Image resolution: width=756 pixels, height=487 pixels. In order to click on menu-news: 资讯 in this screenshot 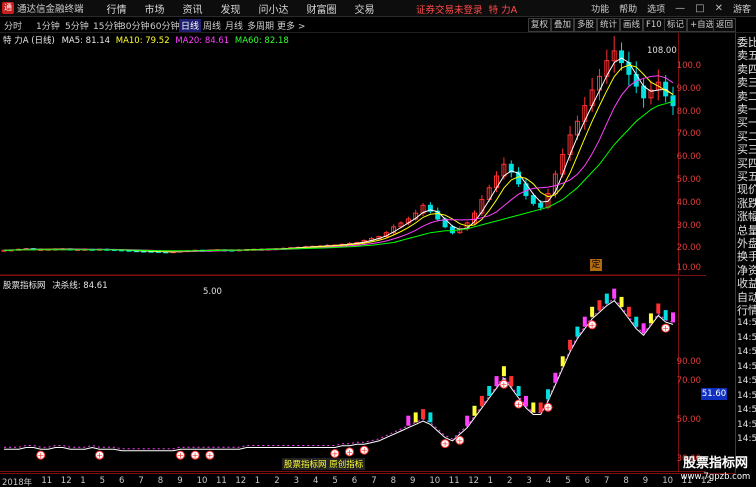, I will do `click(193, 8)`.